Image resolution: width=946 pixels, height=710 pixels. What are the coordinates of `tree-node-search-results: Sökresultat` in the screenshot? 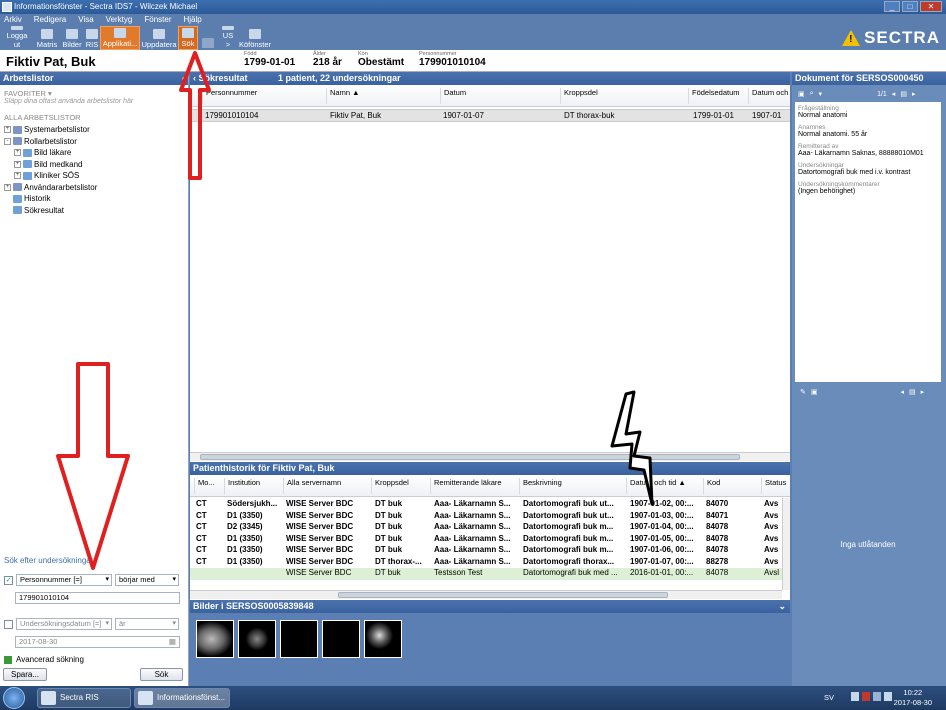 It's located at (100, 211).